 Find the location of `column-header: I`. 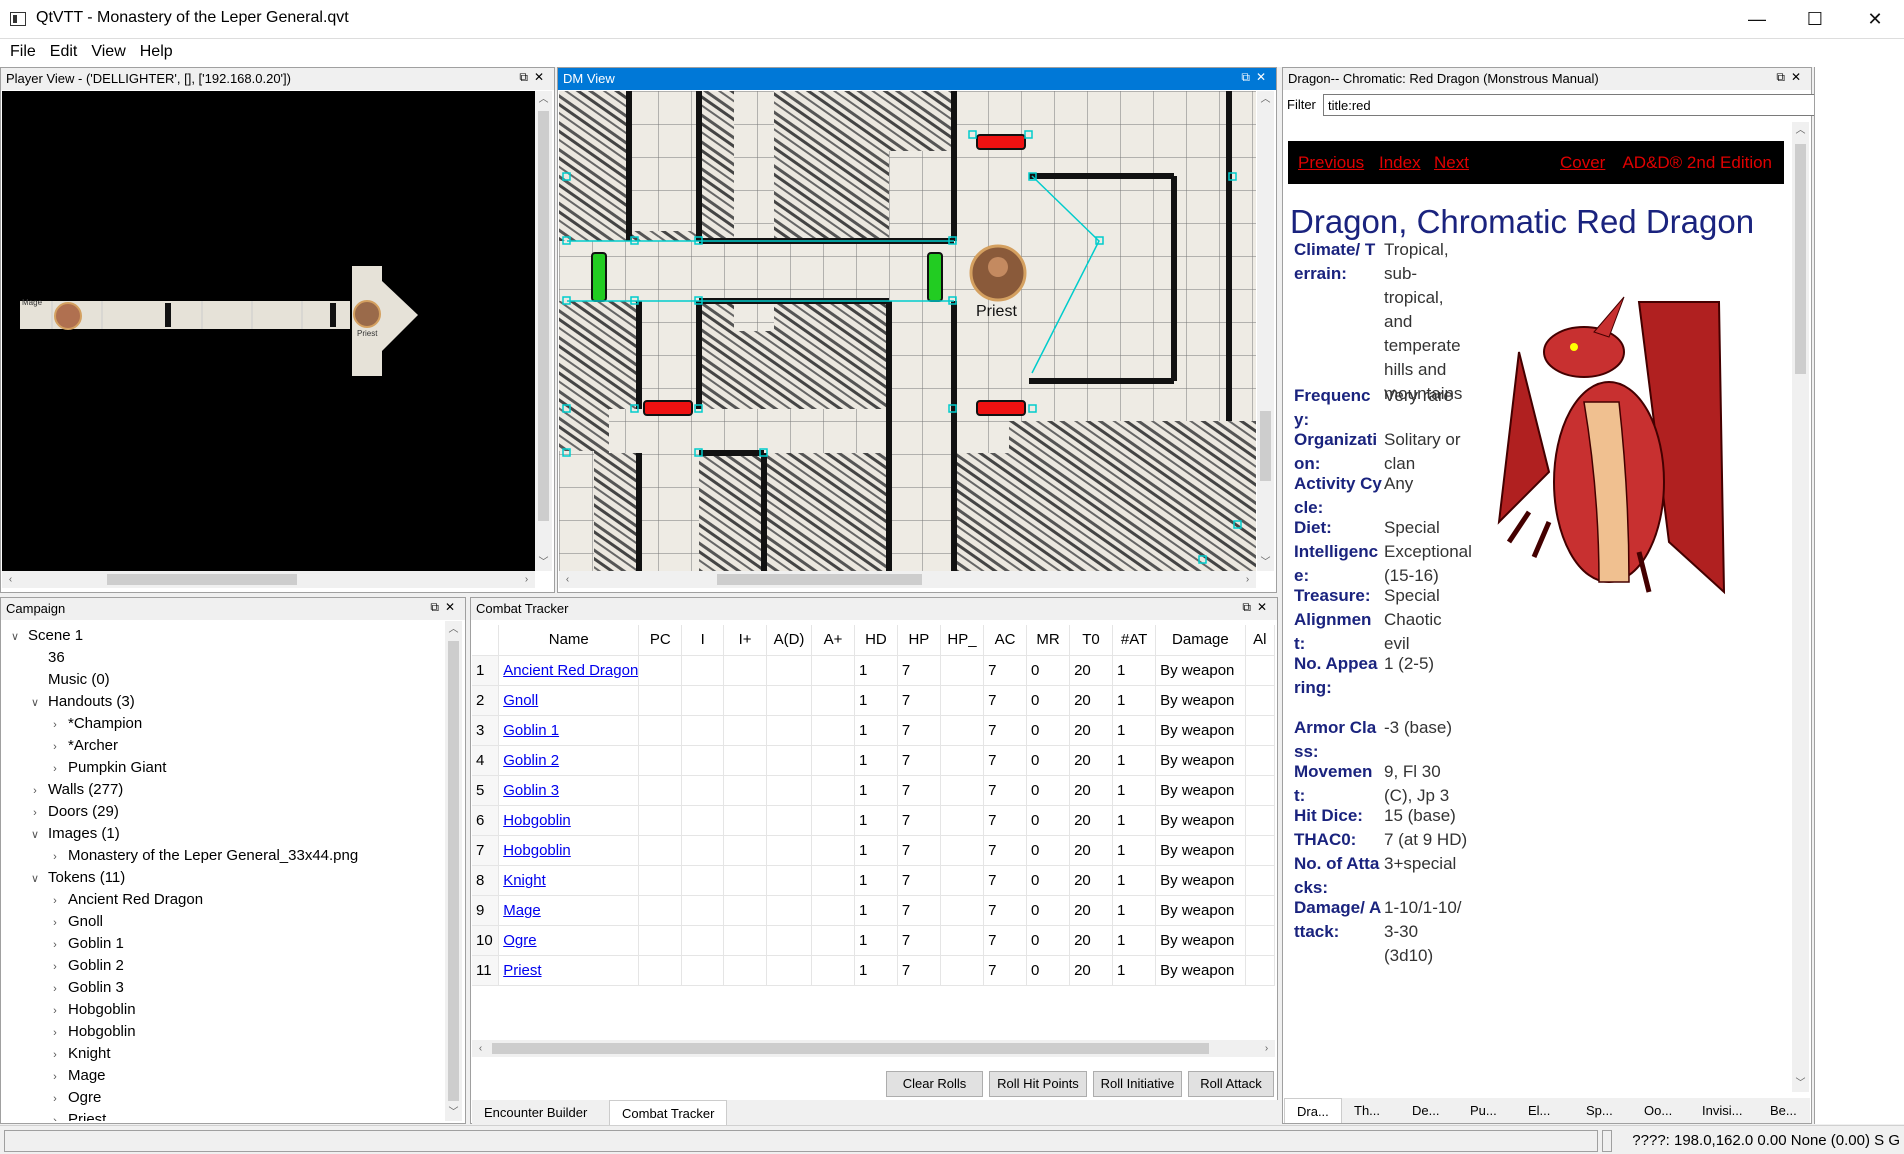

column-header: I is located at coordinates (703, 640).